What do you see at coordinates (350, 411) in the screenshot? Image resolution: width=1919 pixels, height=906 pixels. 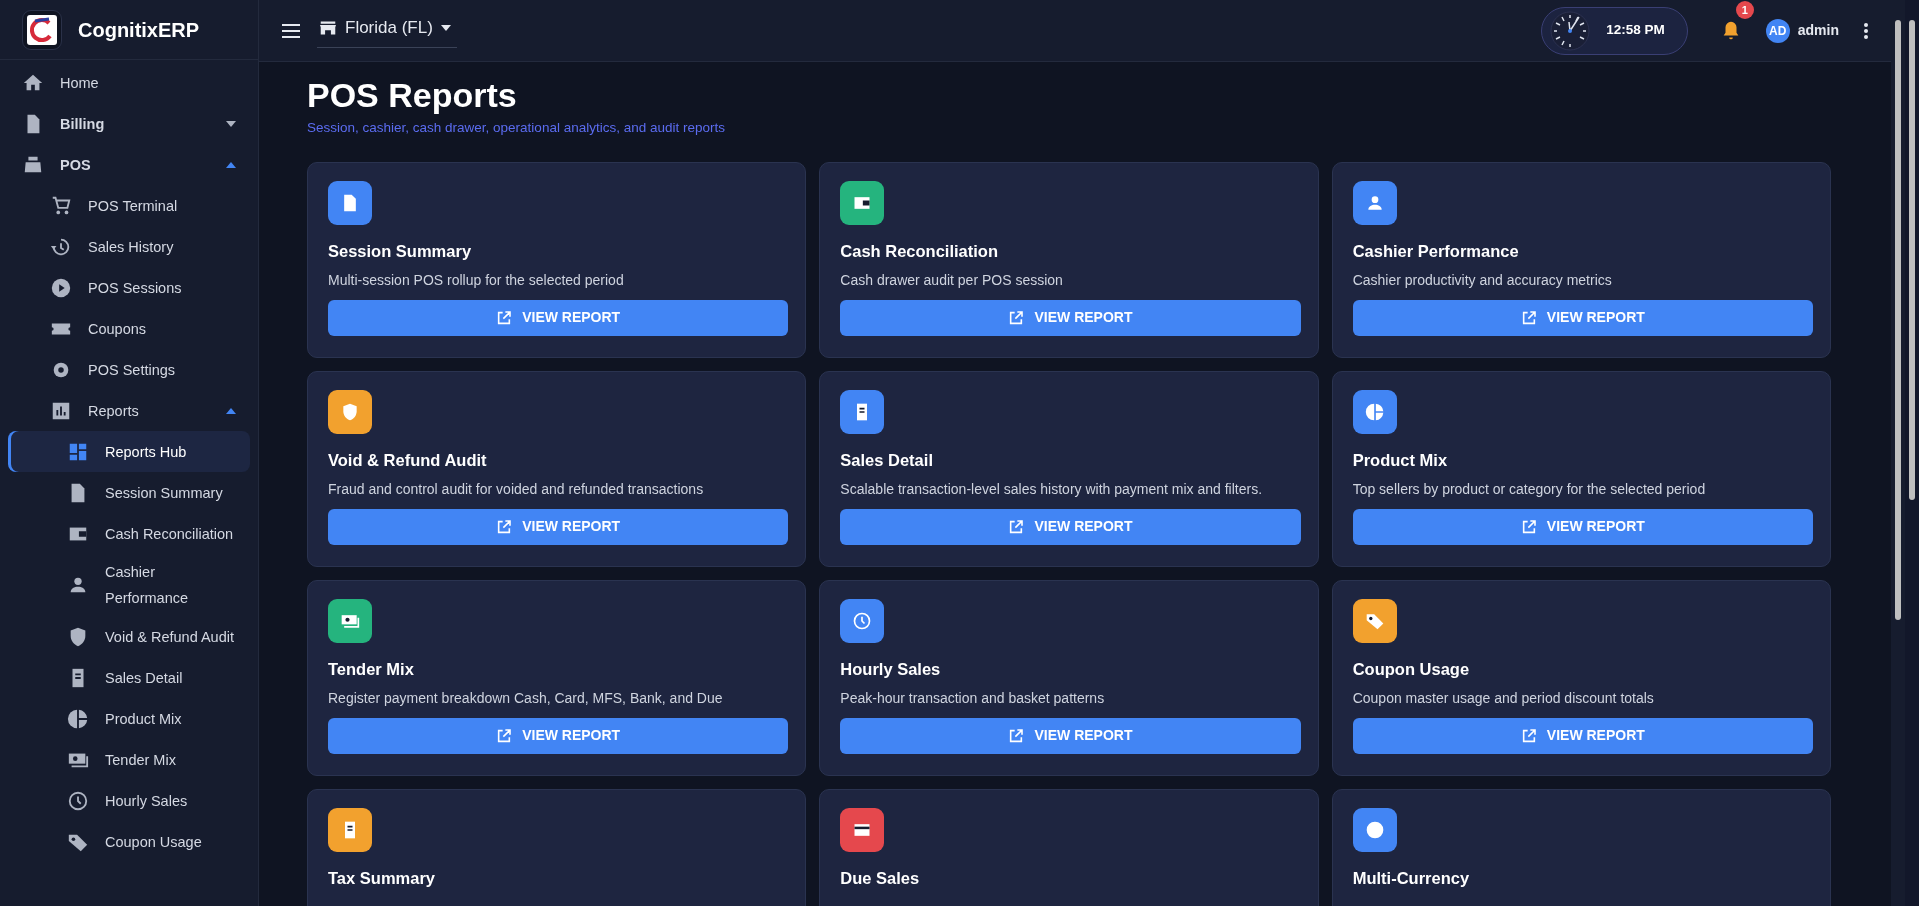 I see `shield-icon` at bounding box center [350, 411].